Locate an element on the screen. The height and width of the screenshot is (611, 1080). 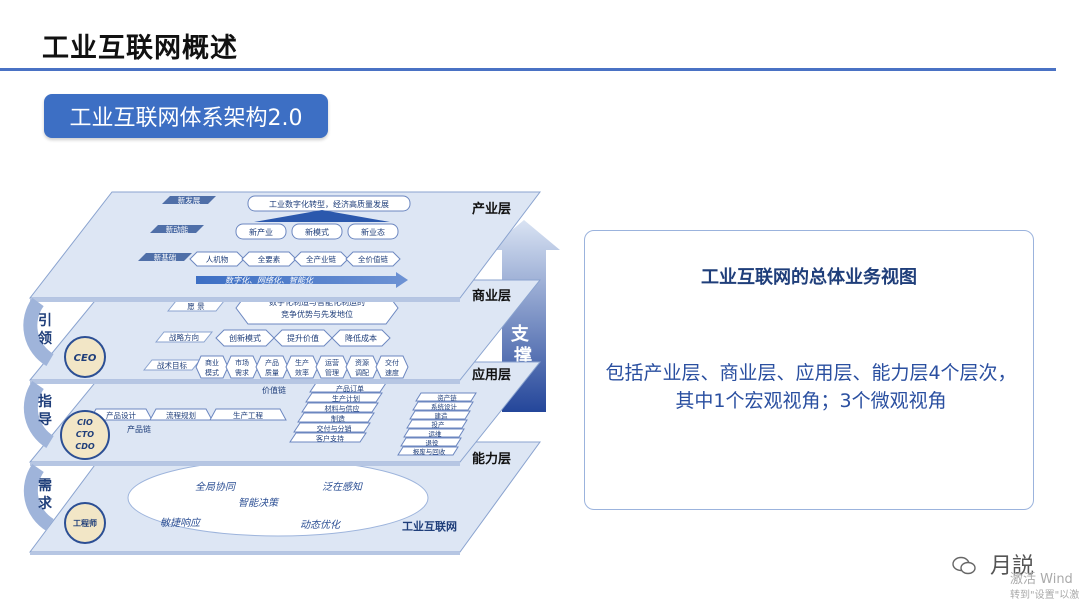
foundation-item: 全要素 is located at coordinates (269, 259).